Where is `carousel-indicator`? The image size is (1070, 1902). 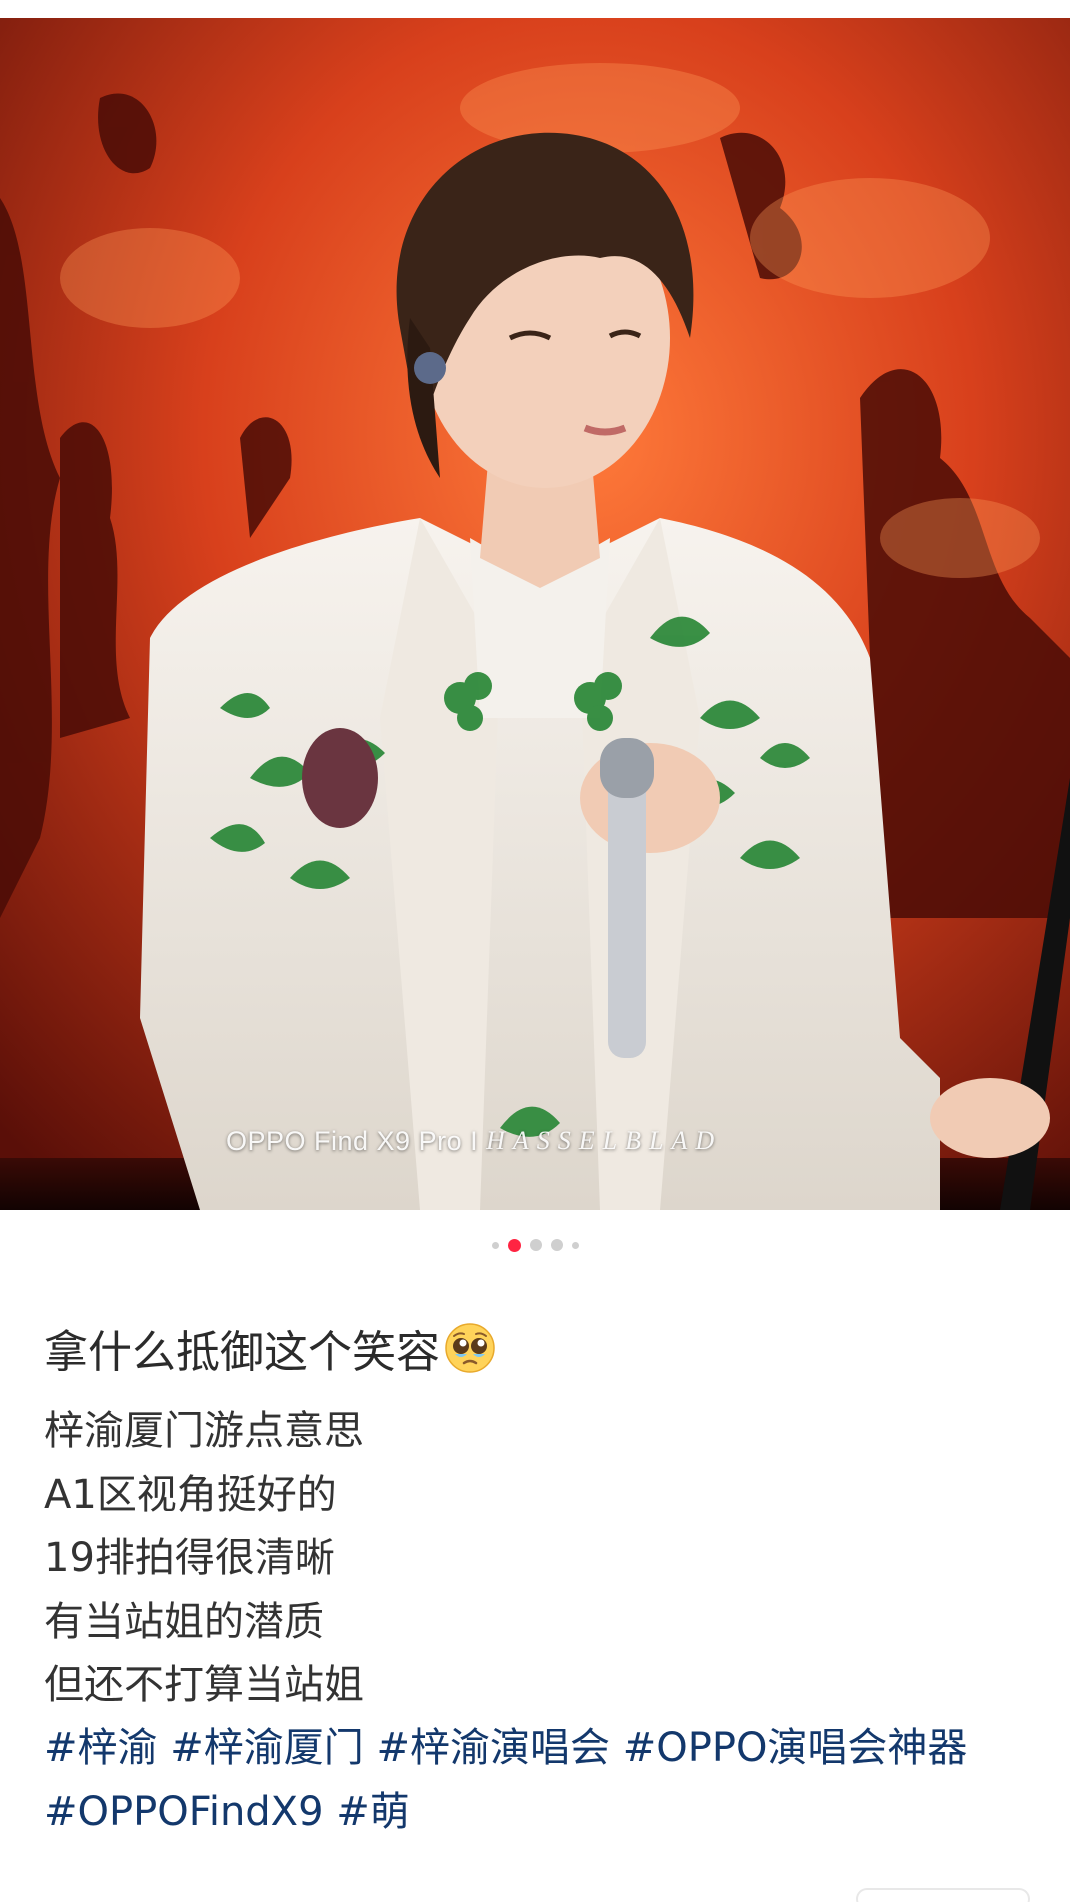 carousel-indicator is located at coordinates (535, 1245).